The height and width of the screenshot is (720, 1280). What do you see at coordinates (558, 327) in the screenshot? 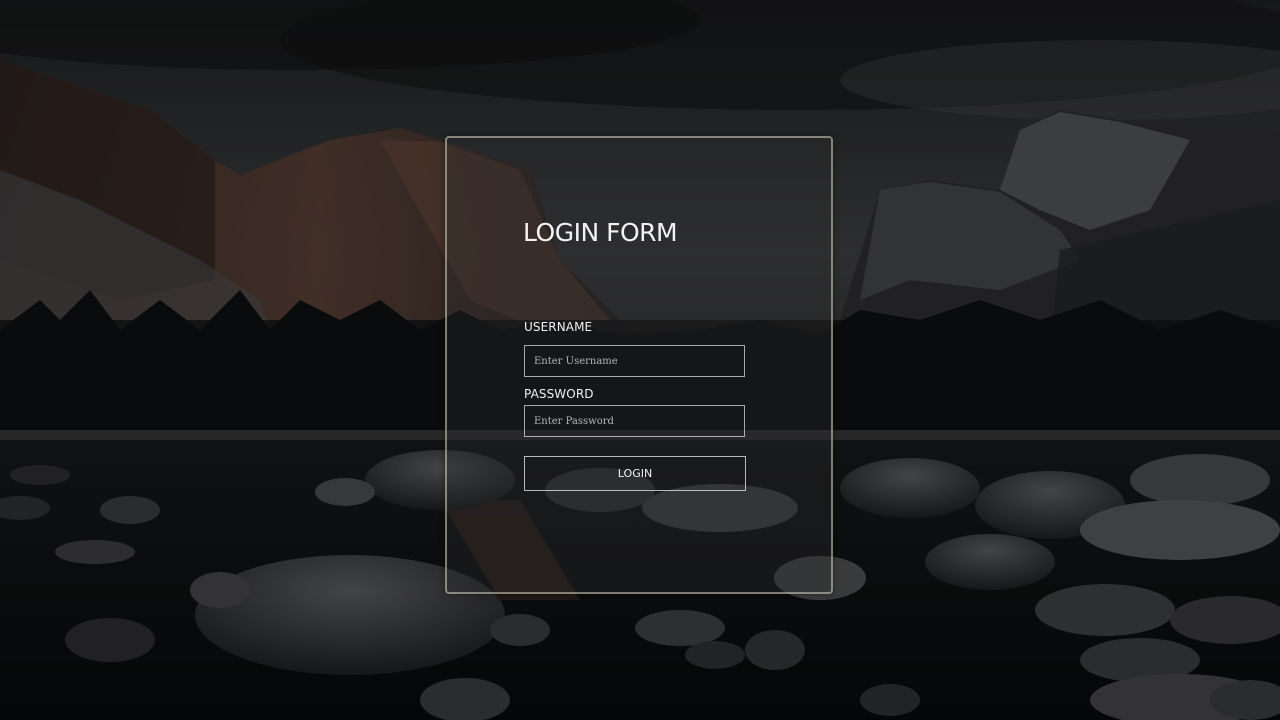
I see `username-label: USERNAME` at bounding box center [558, 327].